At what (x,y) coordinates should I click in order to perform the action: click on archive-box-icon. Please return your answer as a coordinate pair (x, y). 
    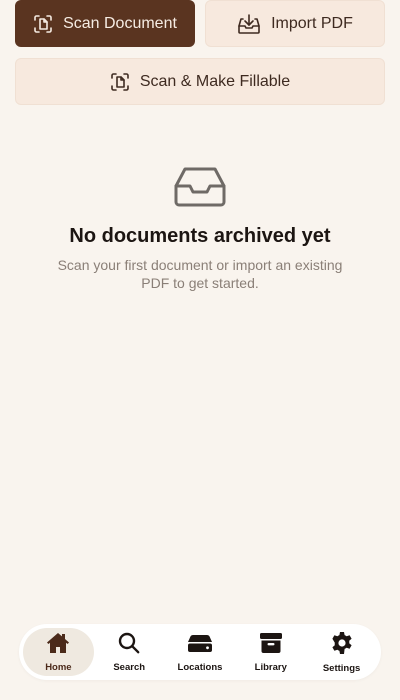
    Looking at the image, I should click on (271, 645).